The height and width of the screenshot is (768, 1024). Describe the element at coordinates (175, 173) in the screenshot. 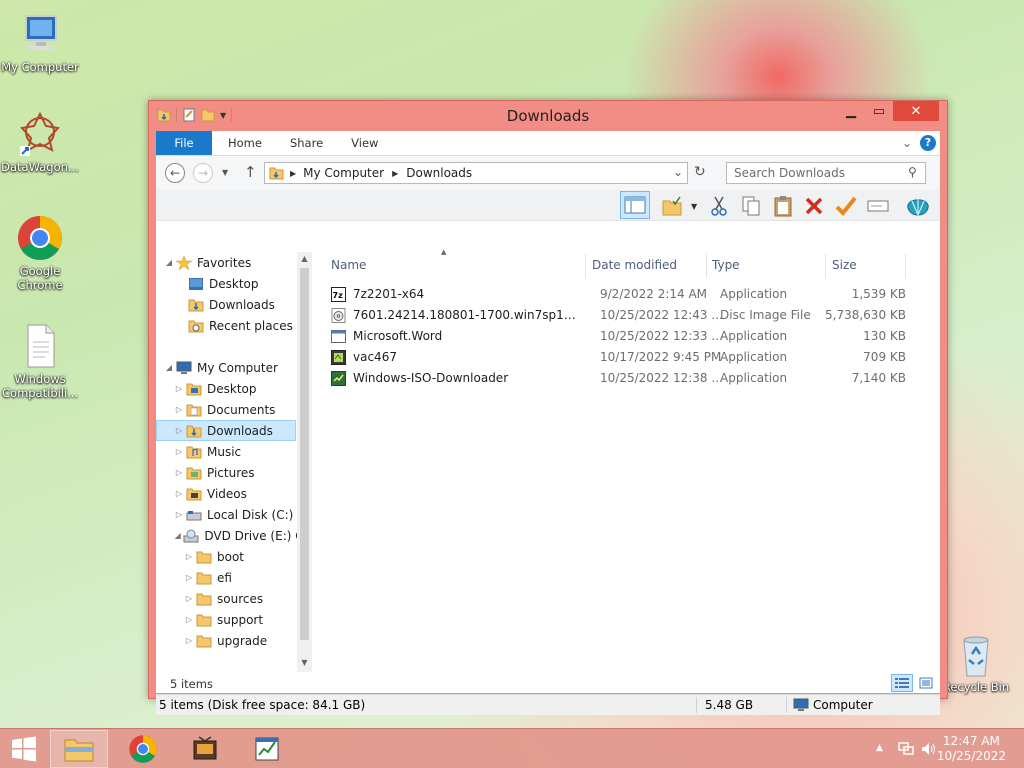

I see `back-button: ←` at that location.